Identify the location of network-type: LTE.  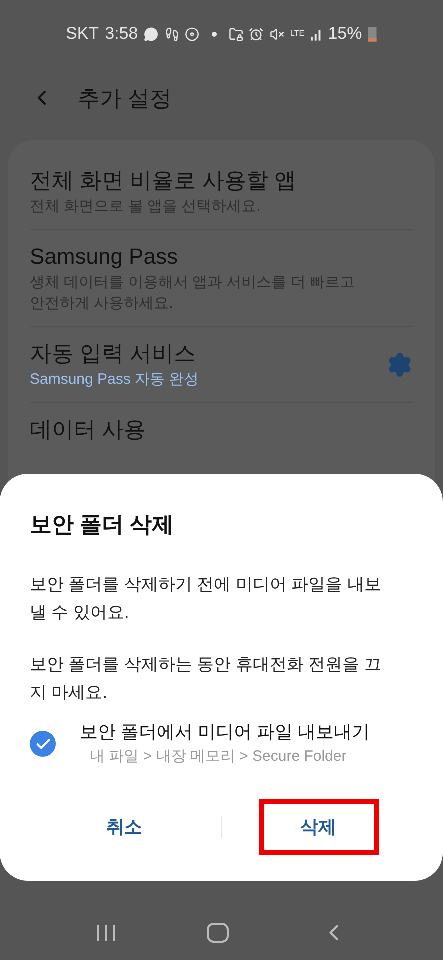
(297, 34).